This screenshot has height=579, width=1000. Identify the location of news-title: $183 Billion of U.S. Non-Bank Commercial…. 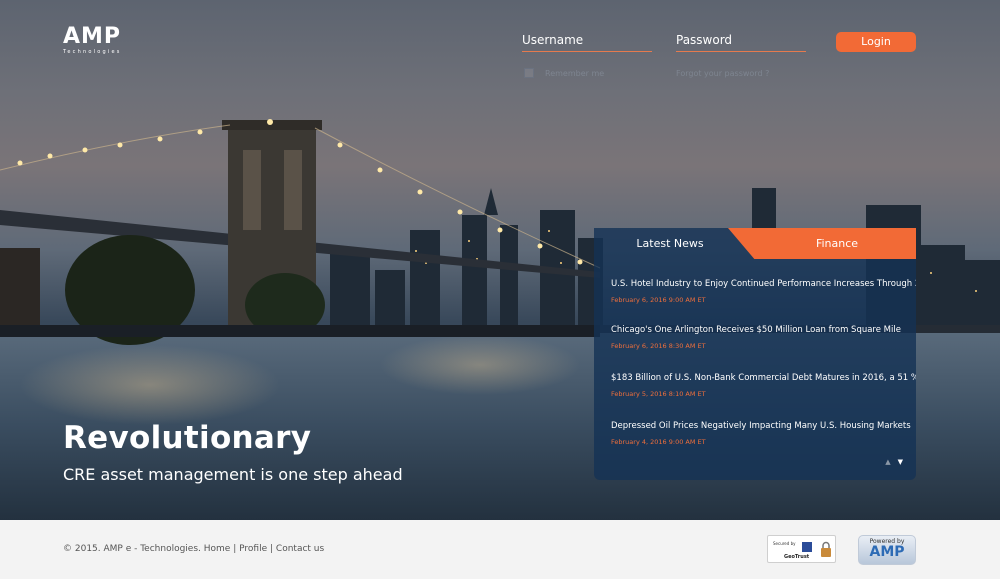
(763, 378).